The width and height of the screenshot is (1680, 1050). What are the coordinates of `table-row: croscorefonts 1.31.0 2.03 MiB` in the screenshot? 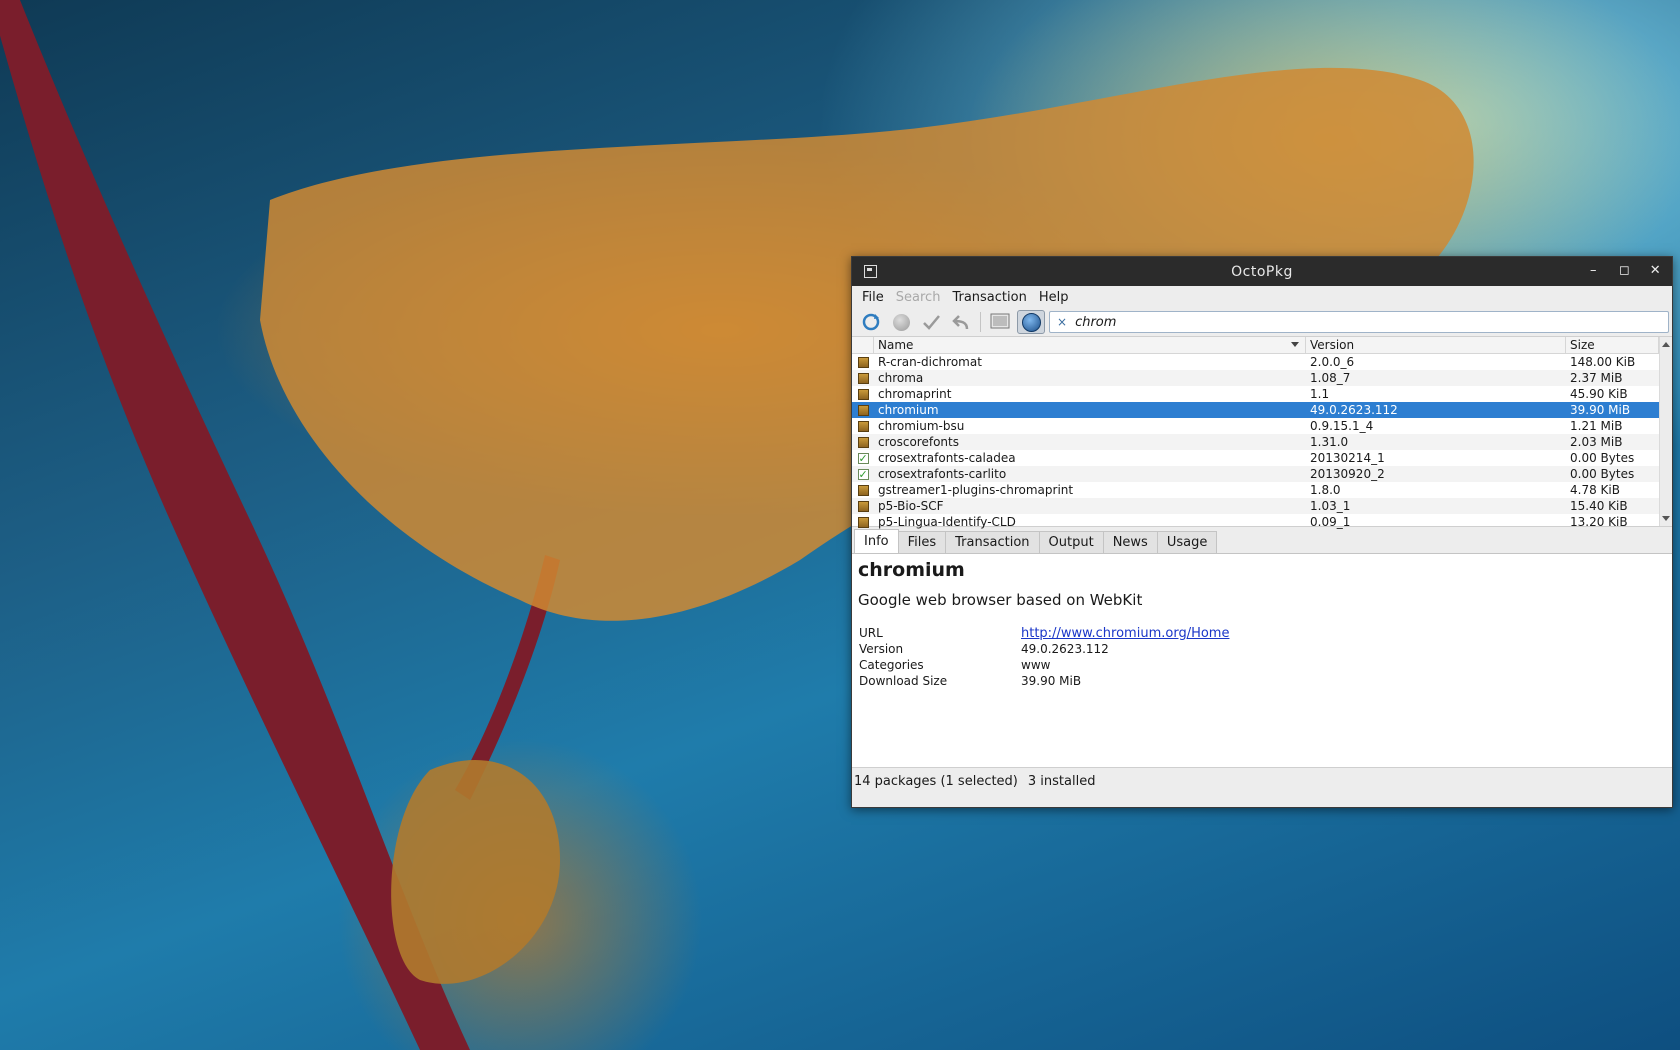 It's located at (1255, 442).